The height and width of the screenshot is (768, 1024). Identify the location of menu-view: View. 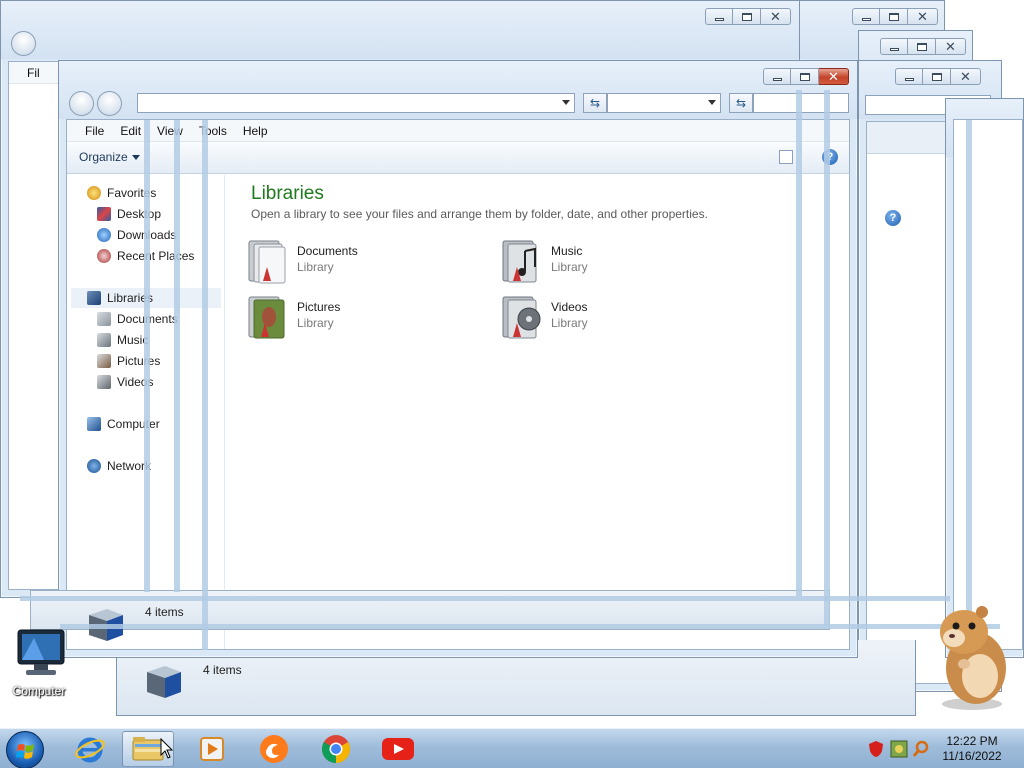
(170, 130).